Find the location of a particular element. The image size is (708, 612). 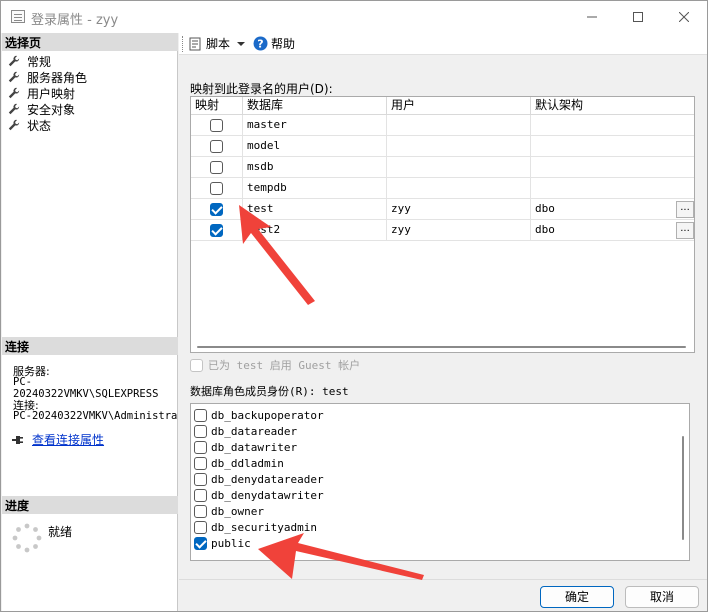

ok-button: 确定 is located at coordinates (577, 597).